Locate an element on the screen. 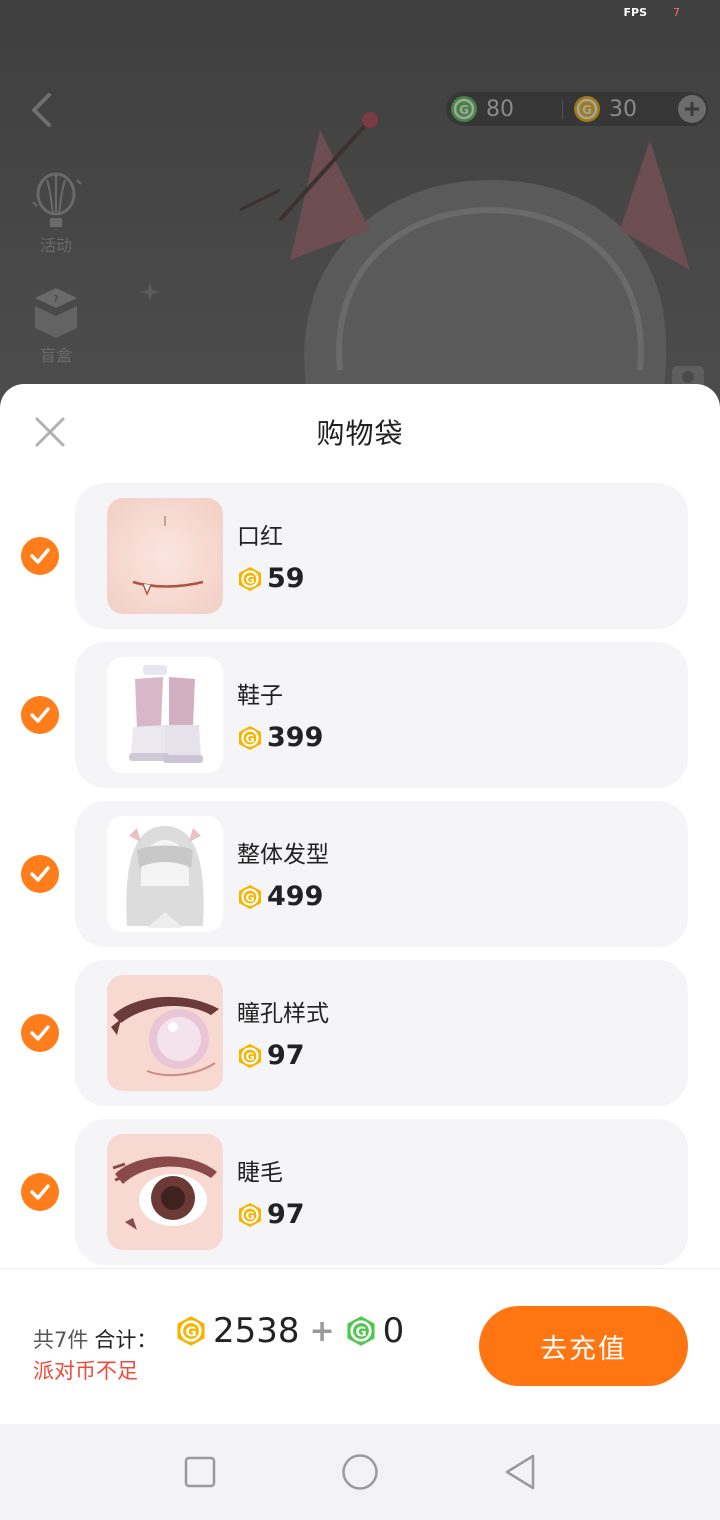 Image resolution: width=720 pixels, height=1520 pixels. cart-item: 鞋子 G 399 is located at coordinates (360, 715).